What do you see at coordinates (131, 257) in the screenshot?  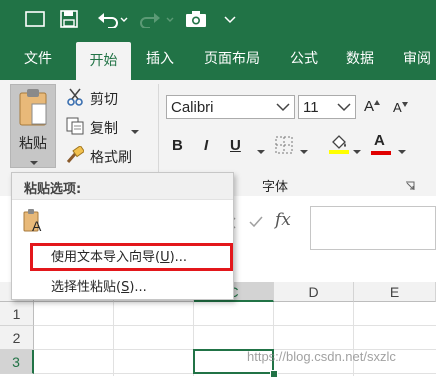 I see `highlight-box` at bounding box center [131, 257].